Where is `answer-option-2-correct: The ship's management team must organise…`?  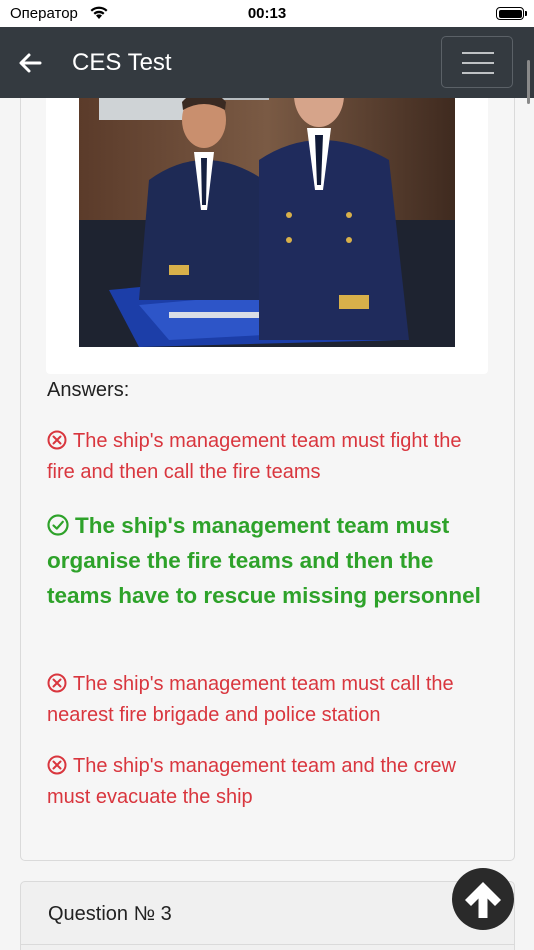
answer-option-2-correct: The ship's management team must organise… is located at coordinates (267, 560).